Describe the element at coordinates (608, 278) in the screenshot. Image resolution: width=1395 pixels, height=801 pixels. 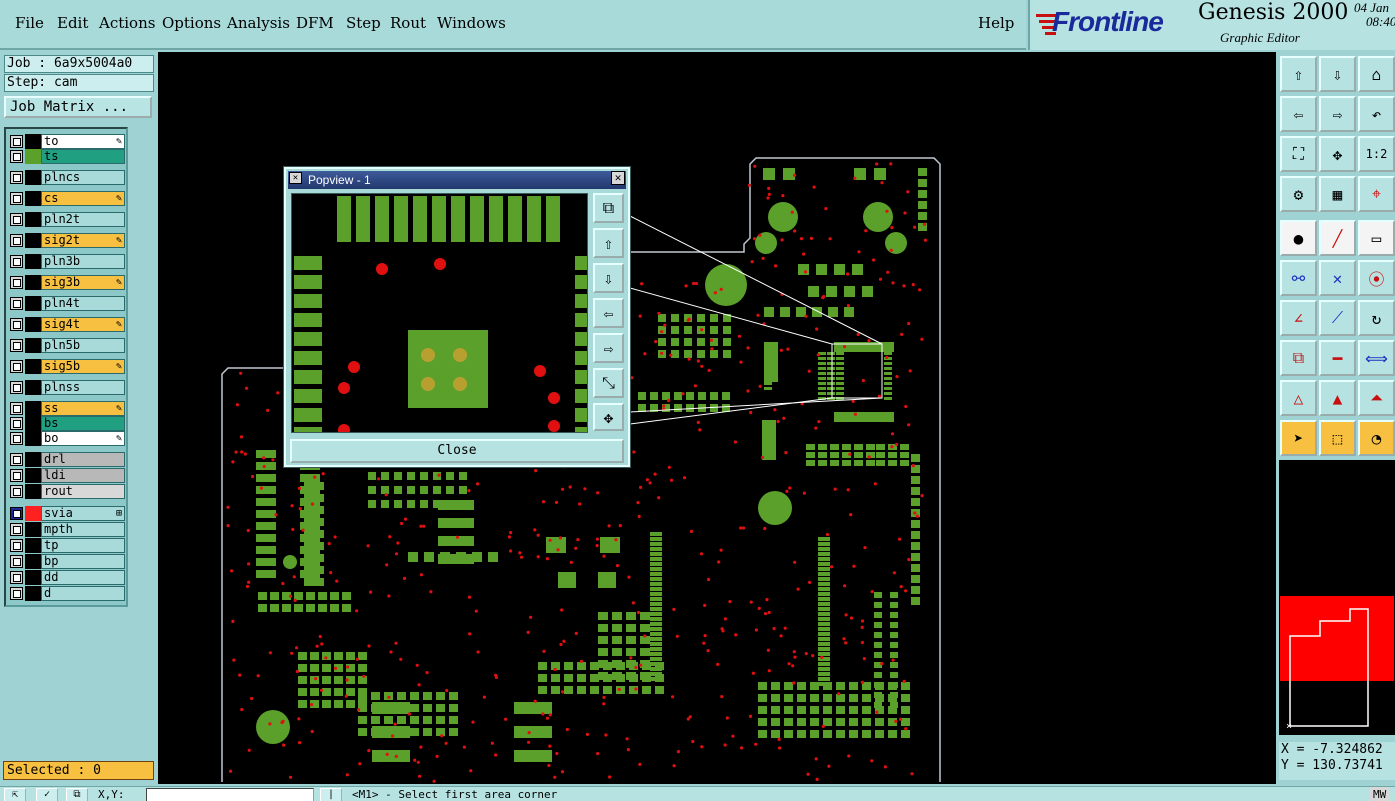
I see `popview-pan-down-icon: ⇩` at that location.